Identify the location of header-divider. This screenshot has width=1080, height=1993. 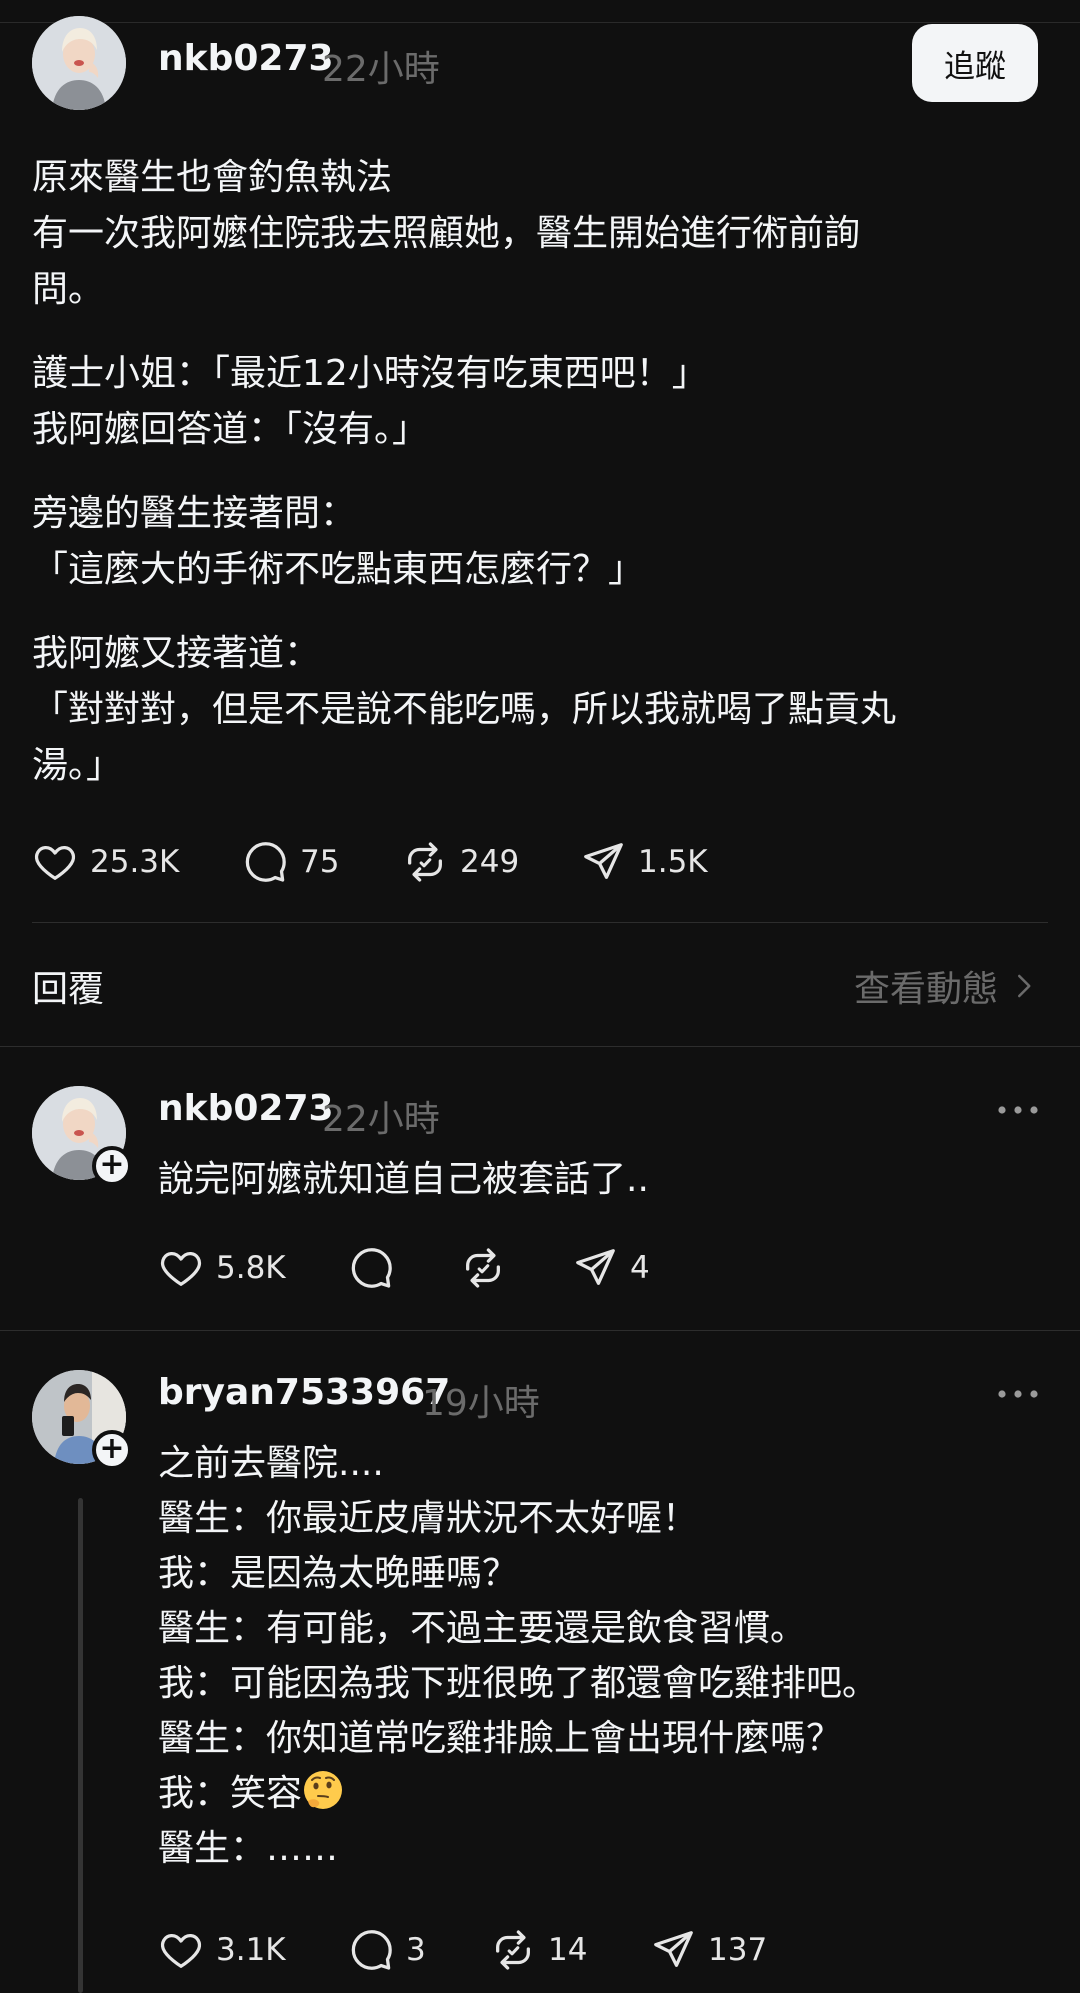
(540, 22).